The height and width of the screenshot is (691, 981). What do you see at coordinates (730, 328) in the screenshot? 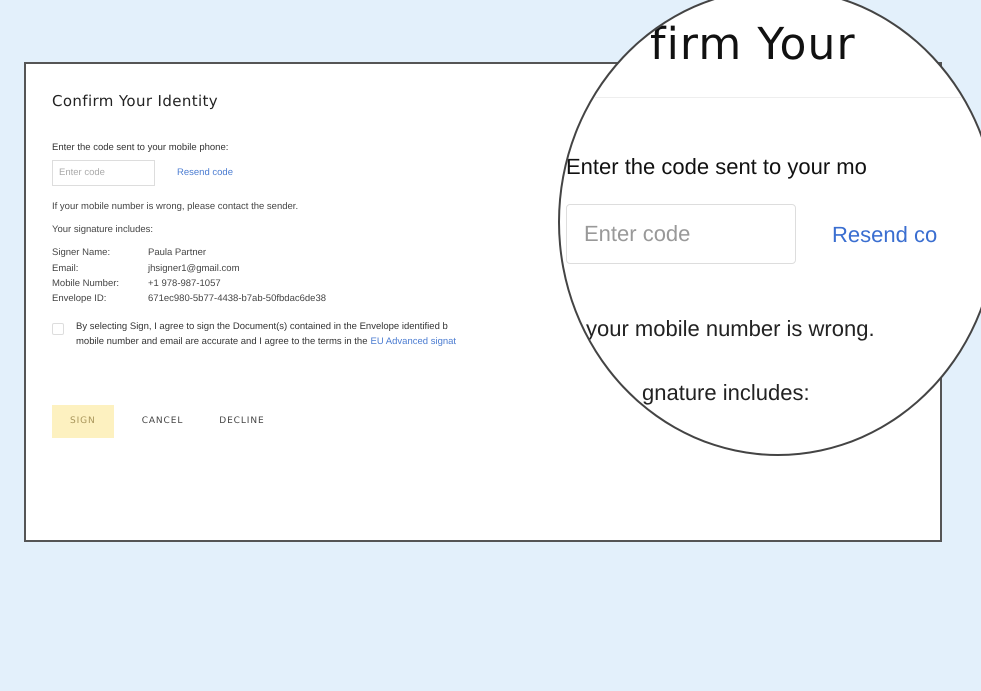
I see `magnified-wrong-number-note: your mobile number is wrong.` at bounding box center [730, 328].